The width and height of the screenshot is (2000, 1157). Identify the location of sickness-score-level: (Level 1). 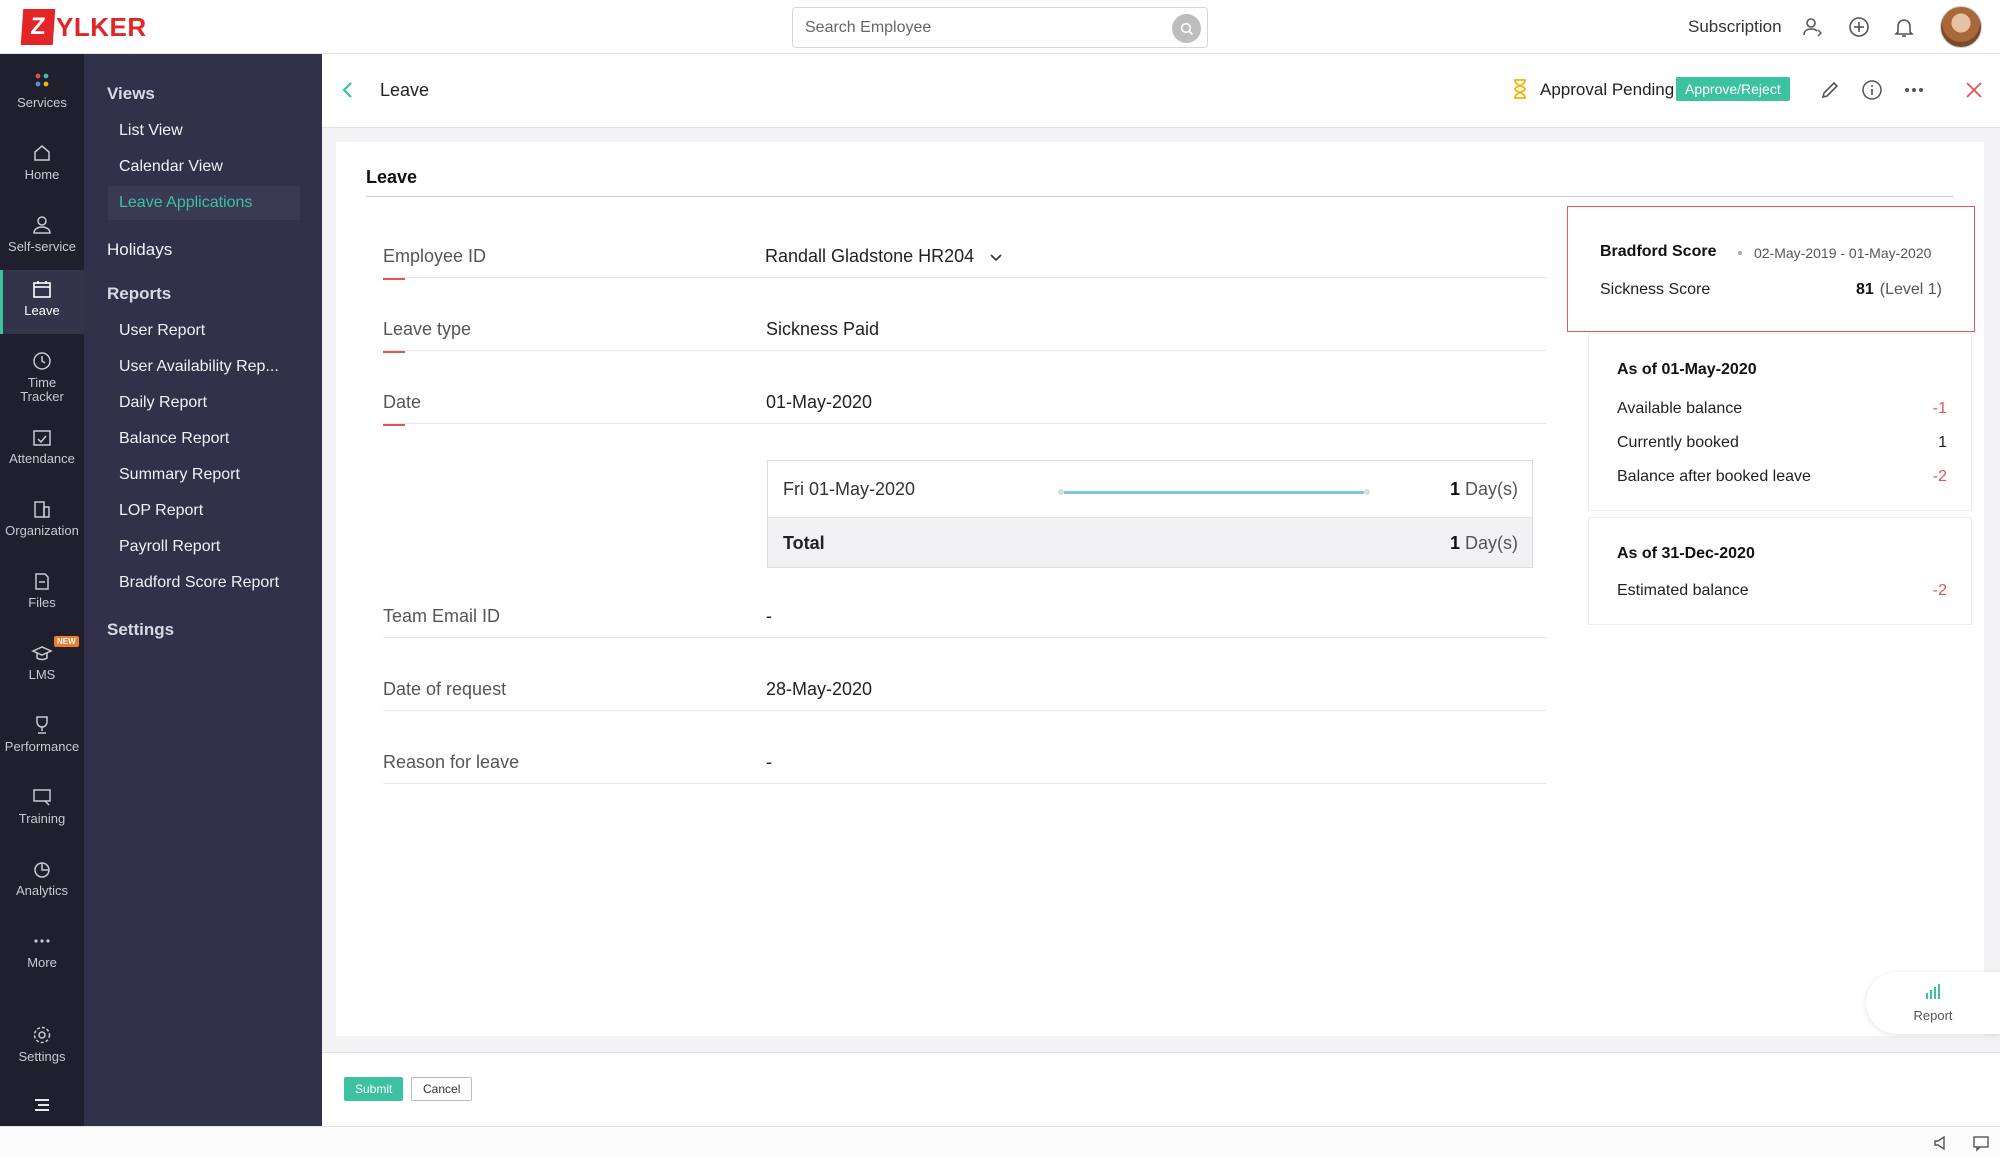
(1910, 289).